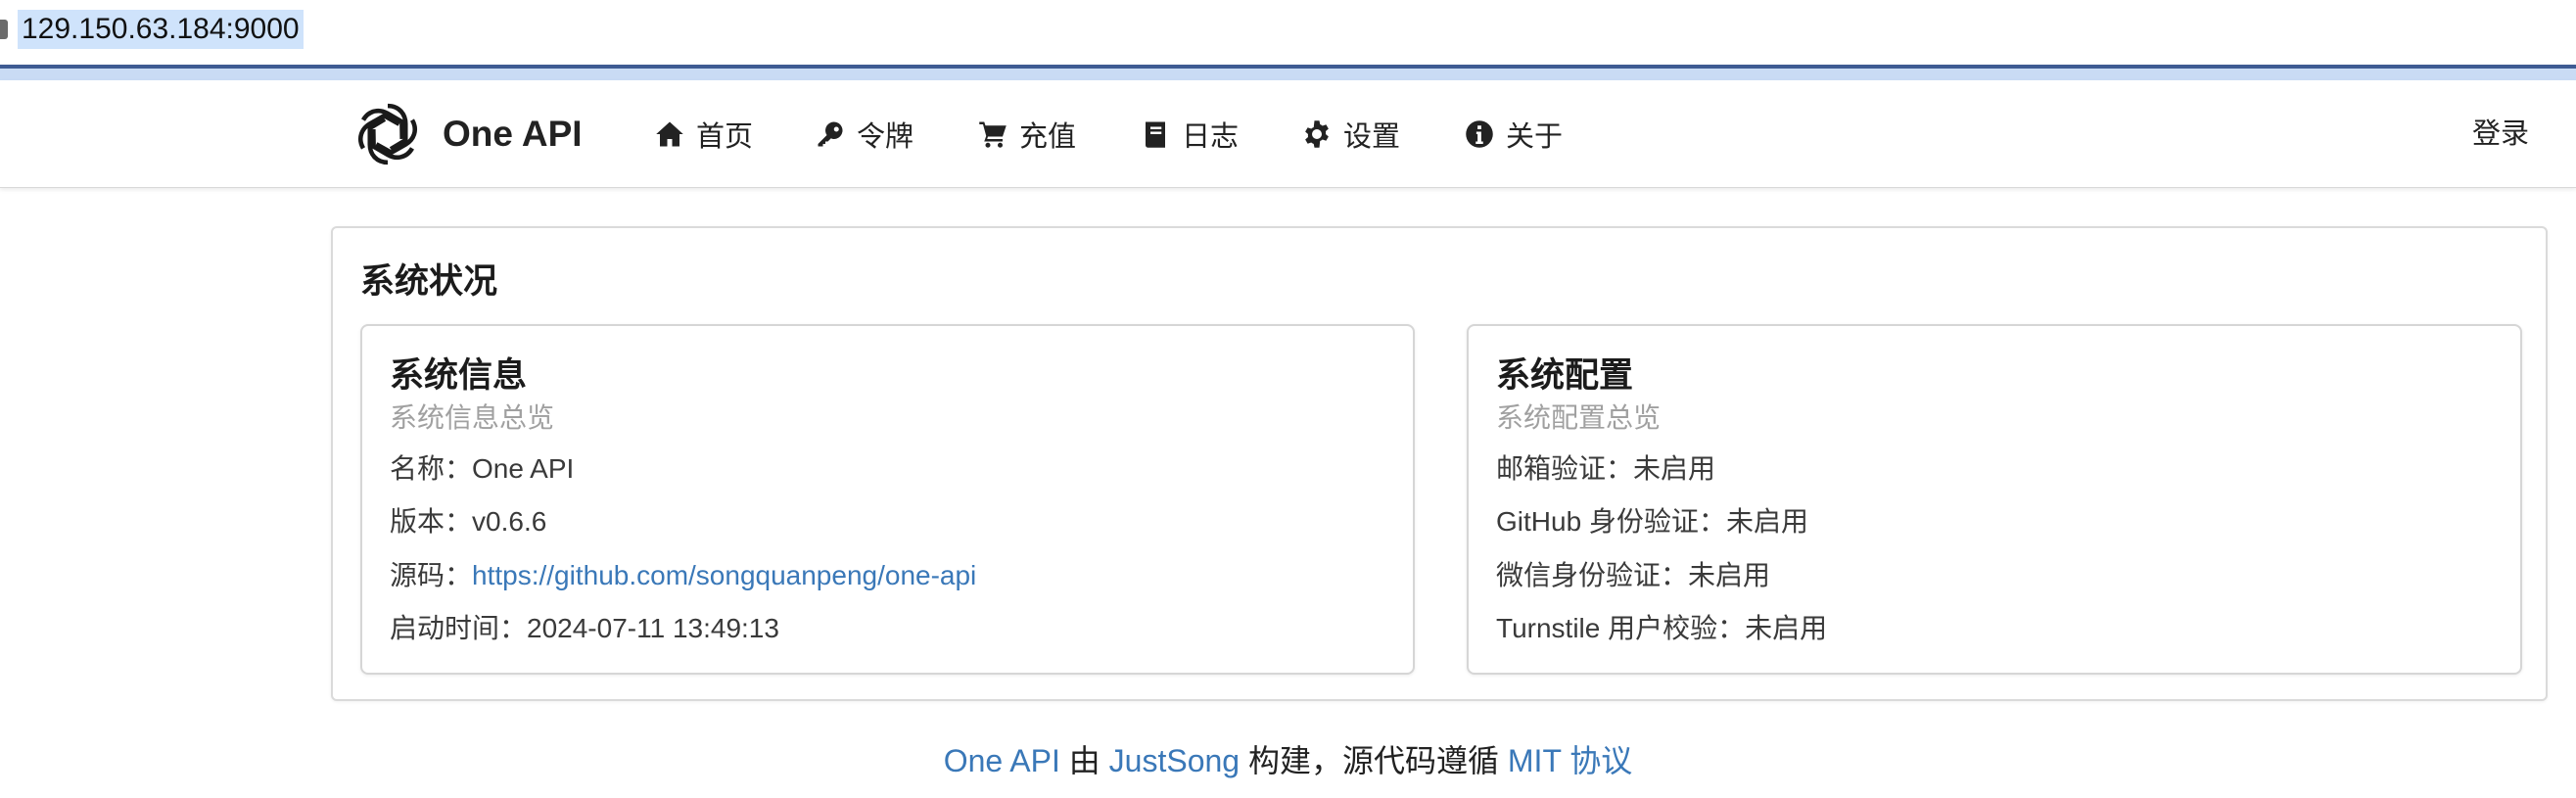  What do you see at coordinates (1084, 760) in the screenshot?
I see `footer-text: 由` at bounding box center [1084, 760].